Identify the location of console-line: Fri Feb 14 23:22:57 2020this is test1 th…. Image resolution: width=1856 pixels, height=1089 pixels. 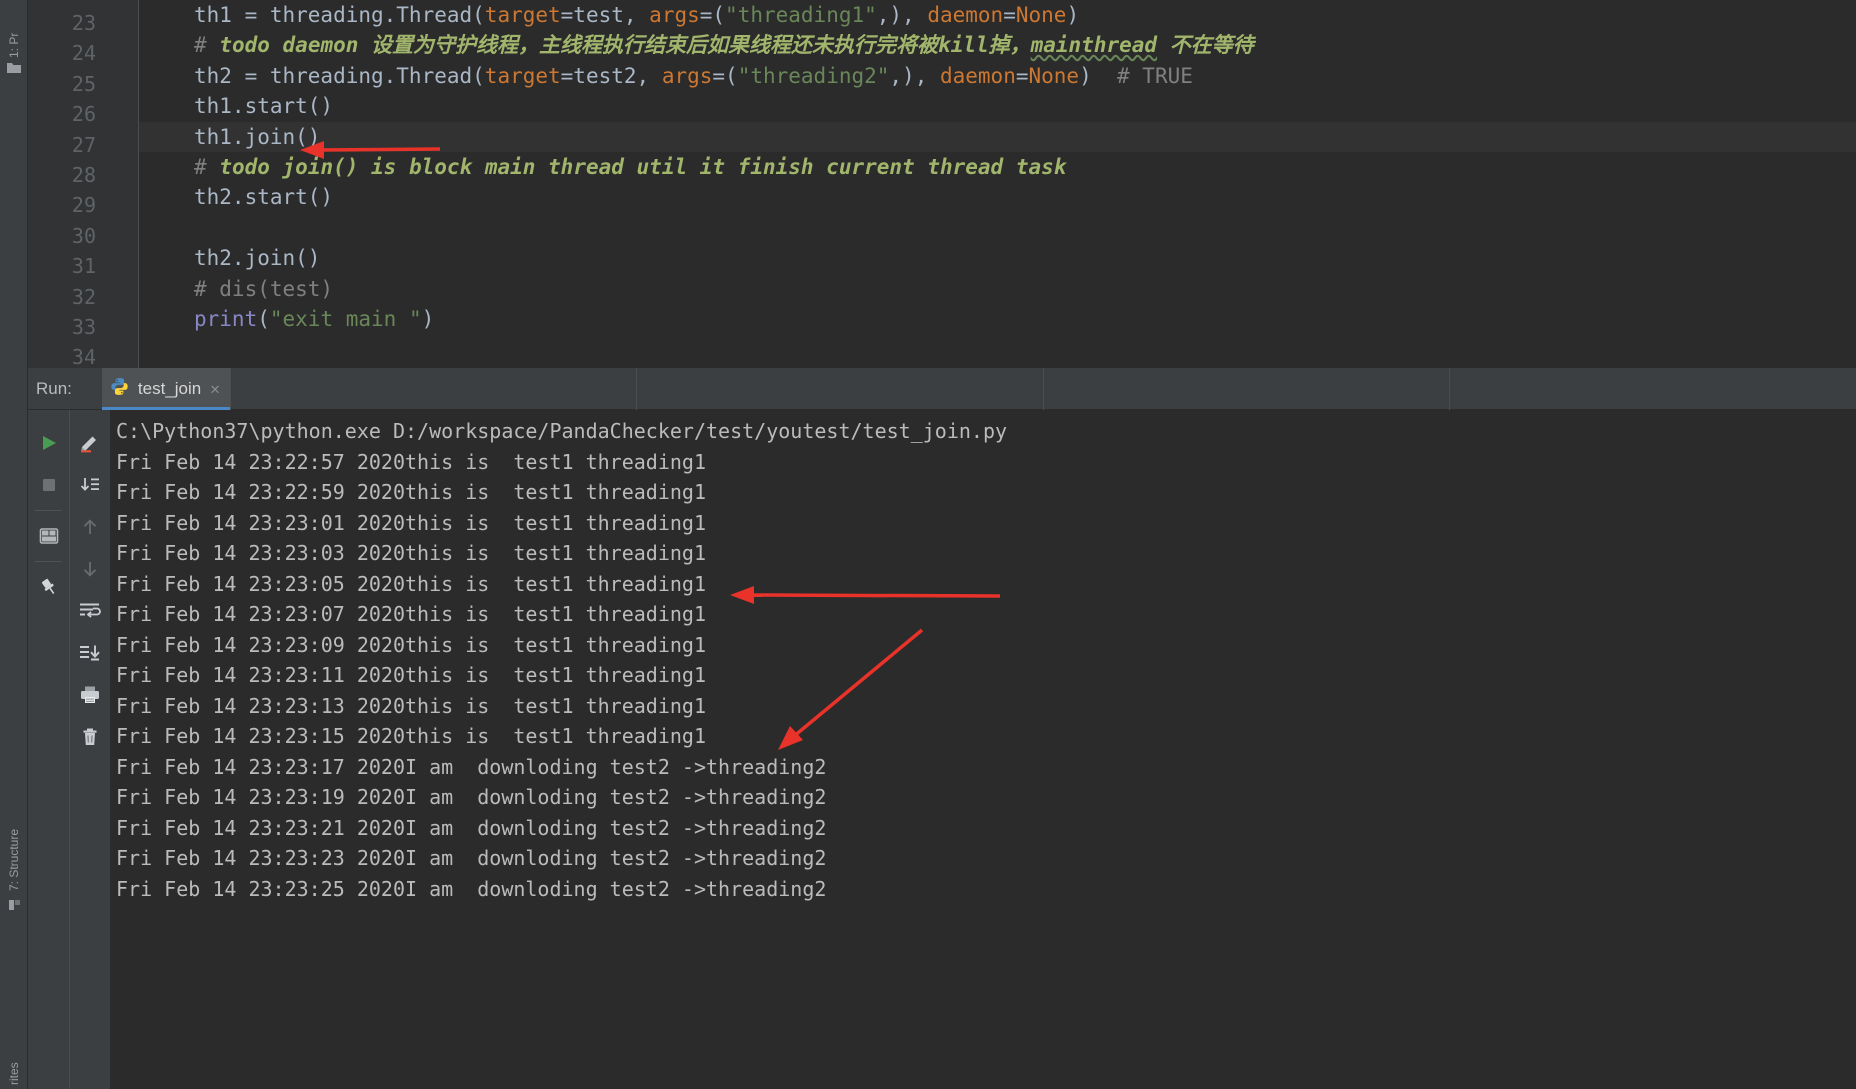
(411, 461).